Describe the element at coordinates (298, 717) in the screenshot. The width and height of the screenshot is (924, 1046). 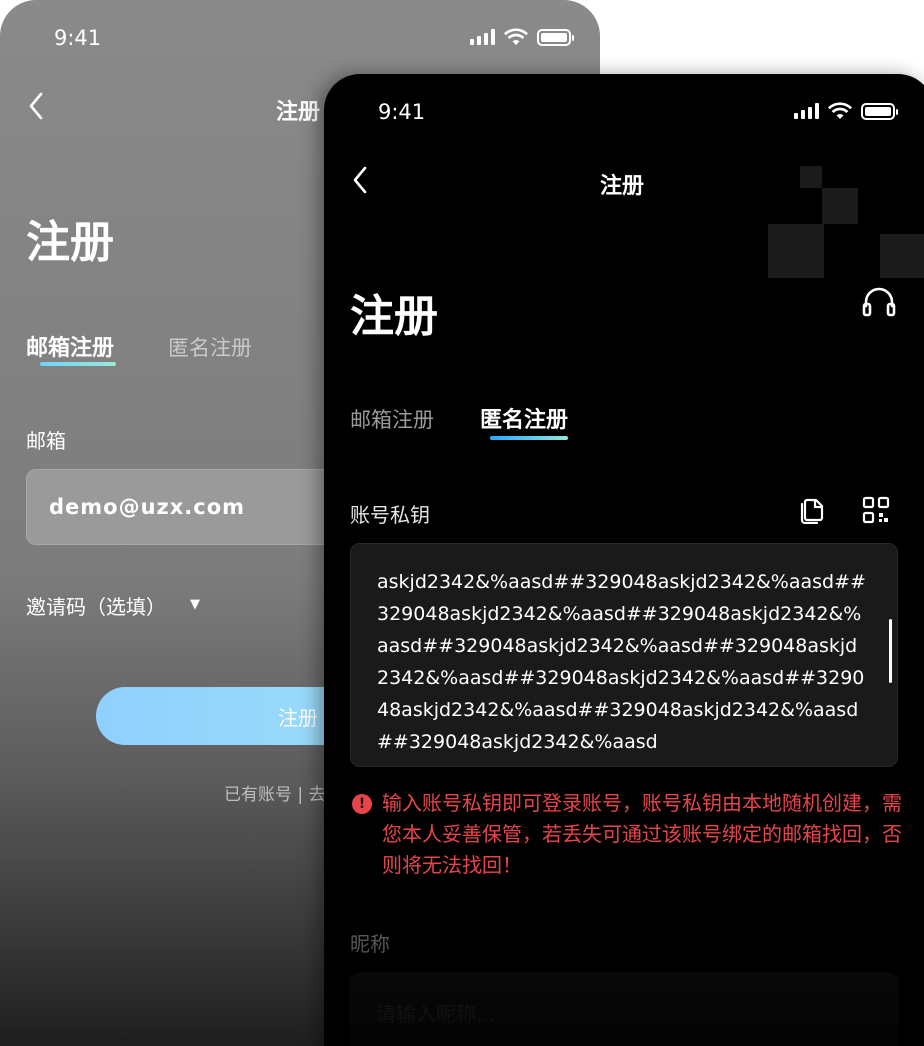
I see `register-button-label: 注册` at that location.